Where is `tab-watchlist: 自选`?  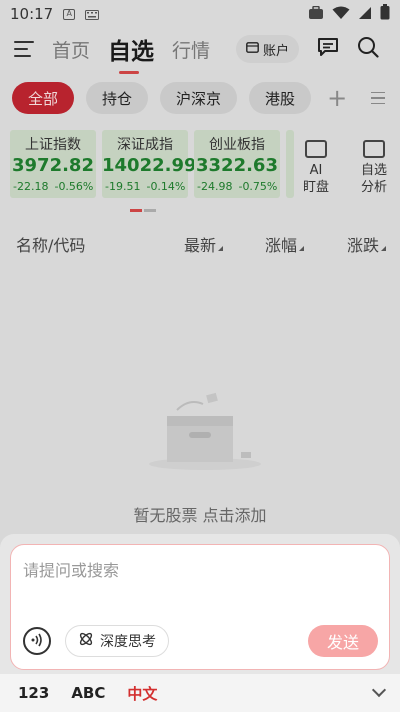 tab-watchlist: 自选 is located at coordinates (131, 53).